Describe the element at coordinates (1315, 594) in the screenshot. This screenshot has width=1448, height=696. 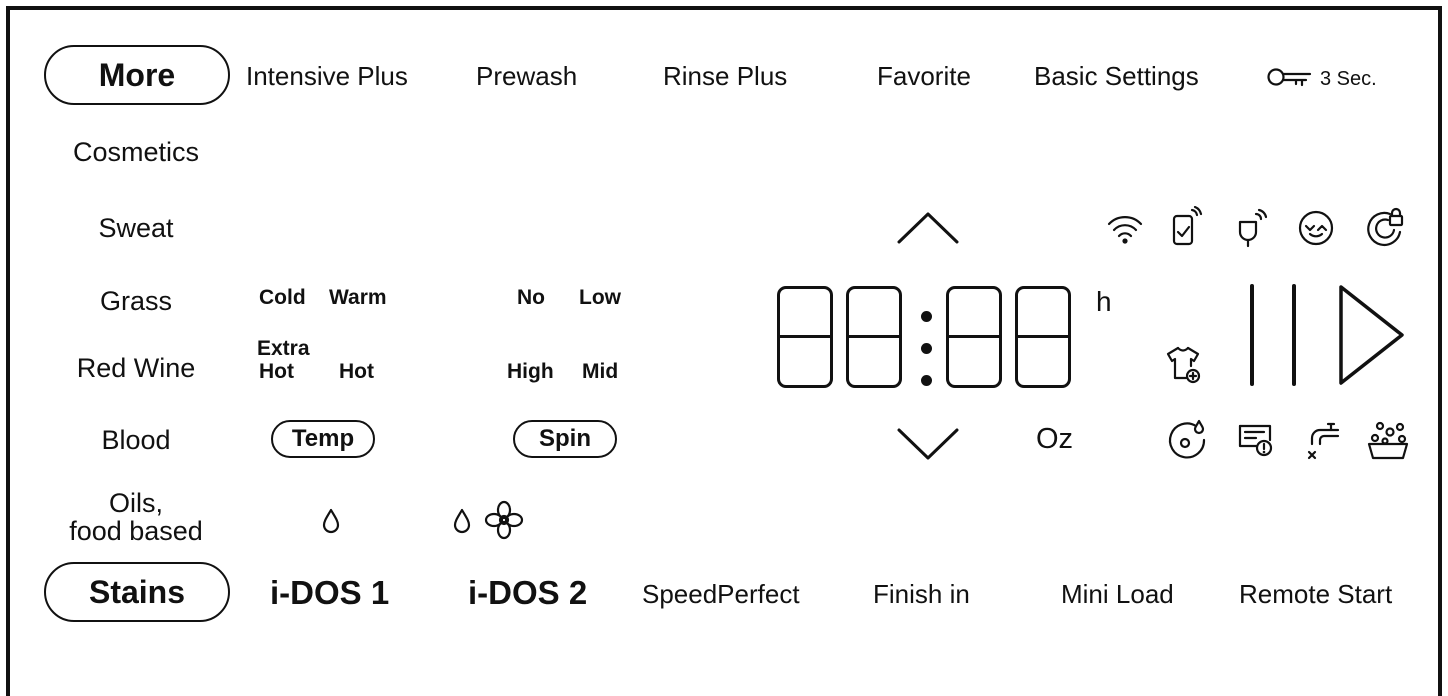
I see `remote-start-option: Remote Start` at that location.